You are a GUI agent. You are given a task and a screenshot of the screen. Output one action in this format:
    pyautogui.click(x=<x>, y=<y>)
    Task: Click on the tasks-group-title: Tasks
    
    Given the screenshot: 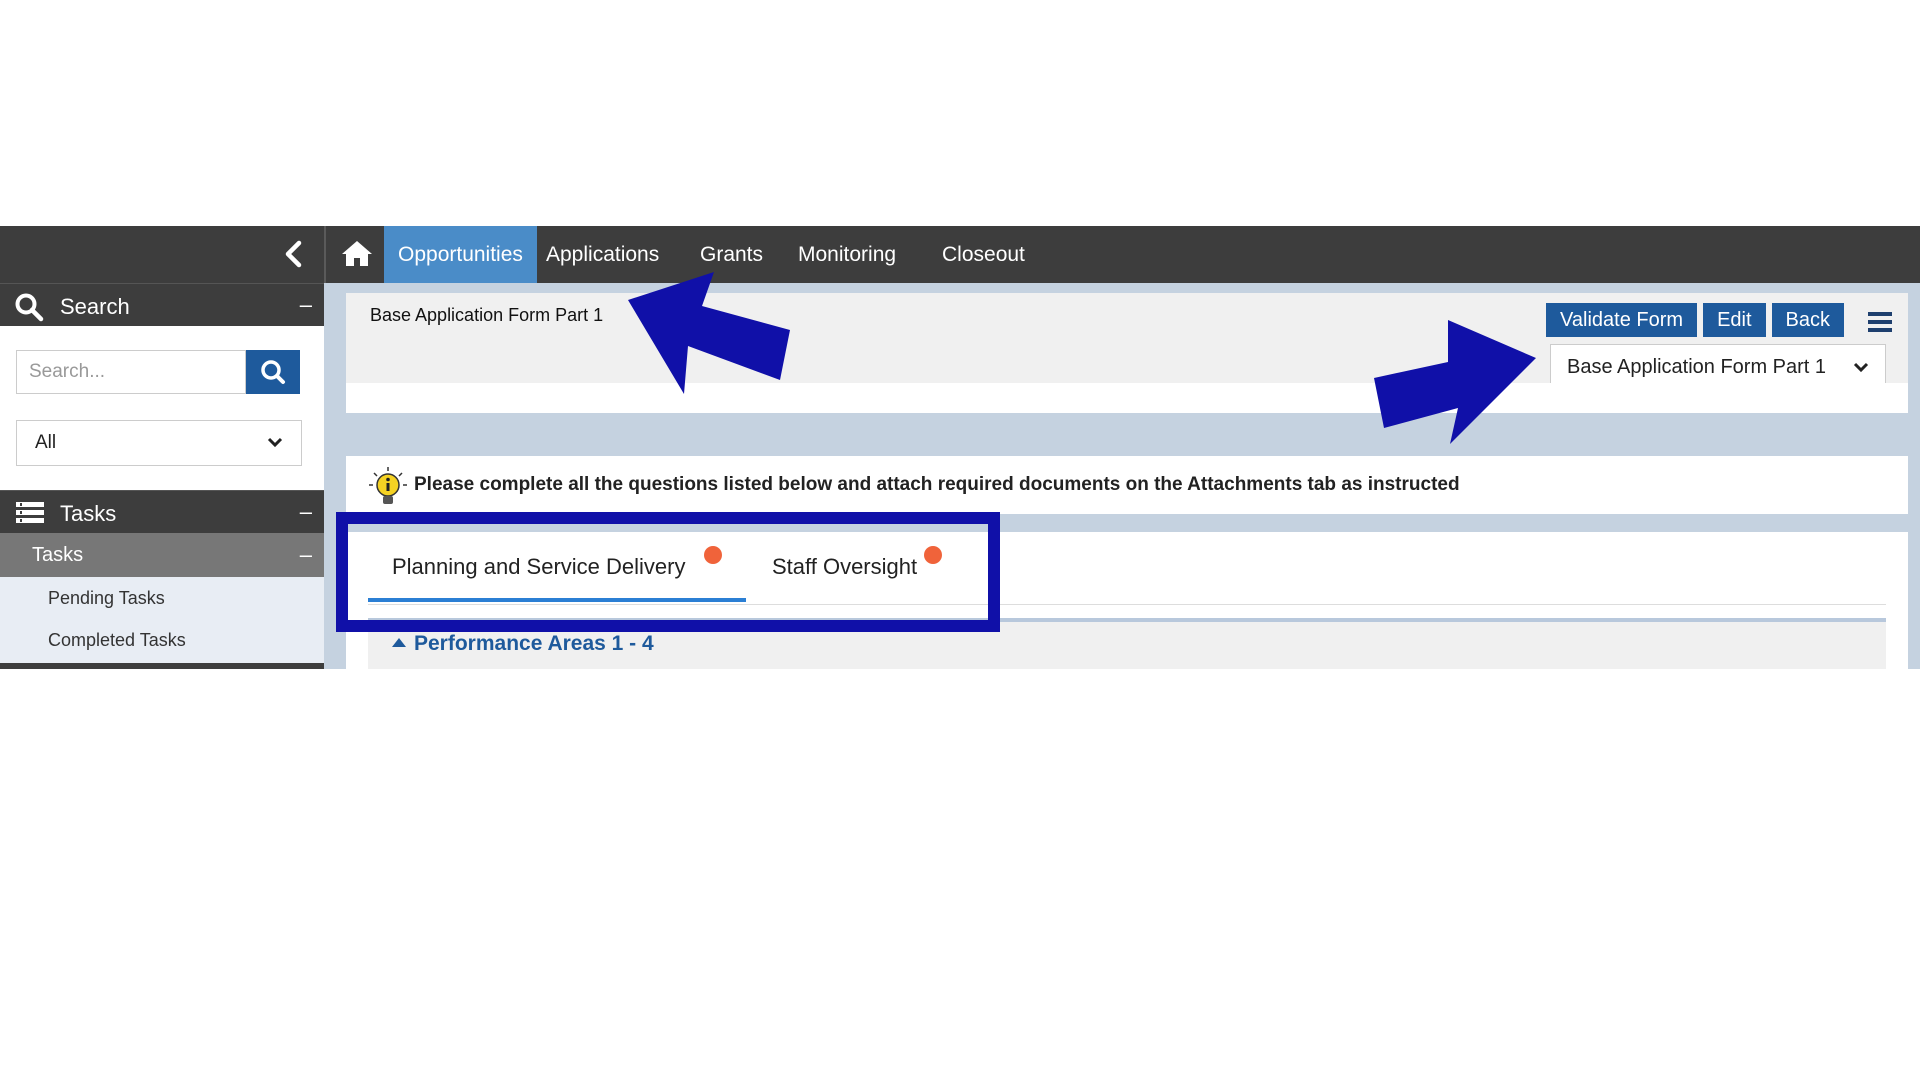 What is the action you would take?
    pyautogui.click(x=58, y=555)
    